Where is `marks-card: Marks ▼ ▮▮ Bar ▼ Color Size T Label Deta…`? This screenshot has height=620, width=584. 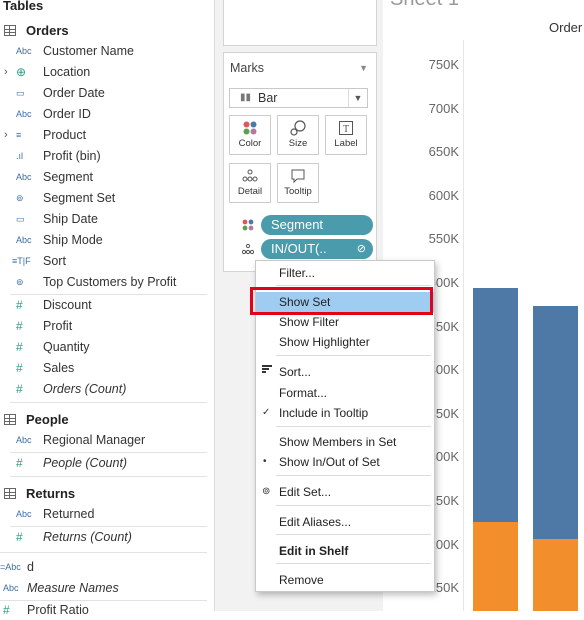
marks-card: Marks ▼ ▮▮ Bar ▼ Color Size T Label Deta… is located at coordinates (300, 162).